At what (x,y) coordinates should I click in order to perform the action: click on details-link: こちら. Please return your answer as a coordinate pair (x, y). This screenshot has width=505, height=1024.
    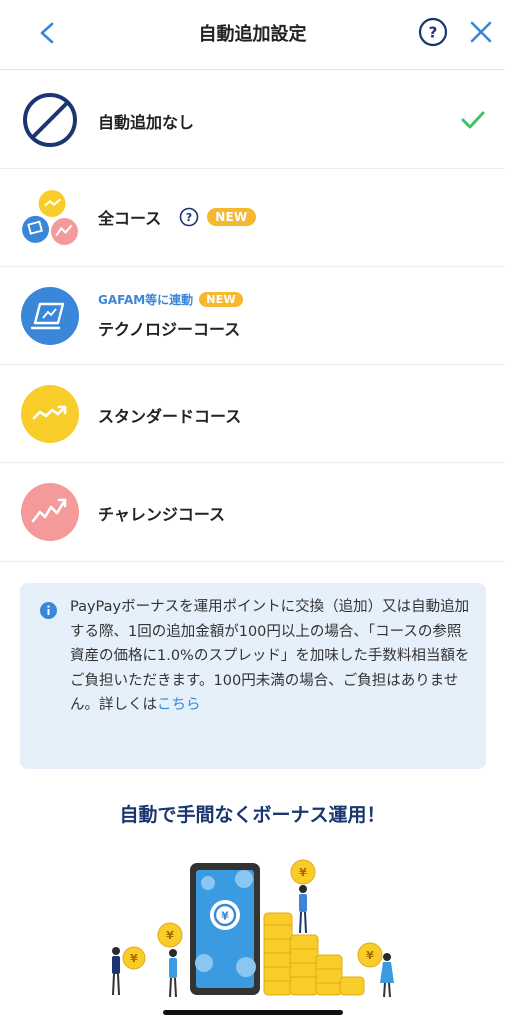
    Looking at the image, I should click on (179, 705).